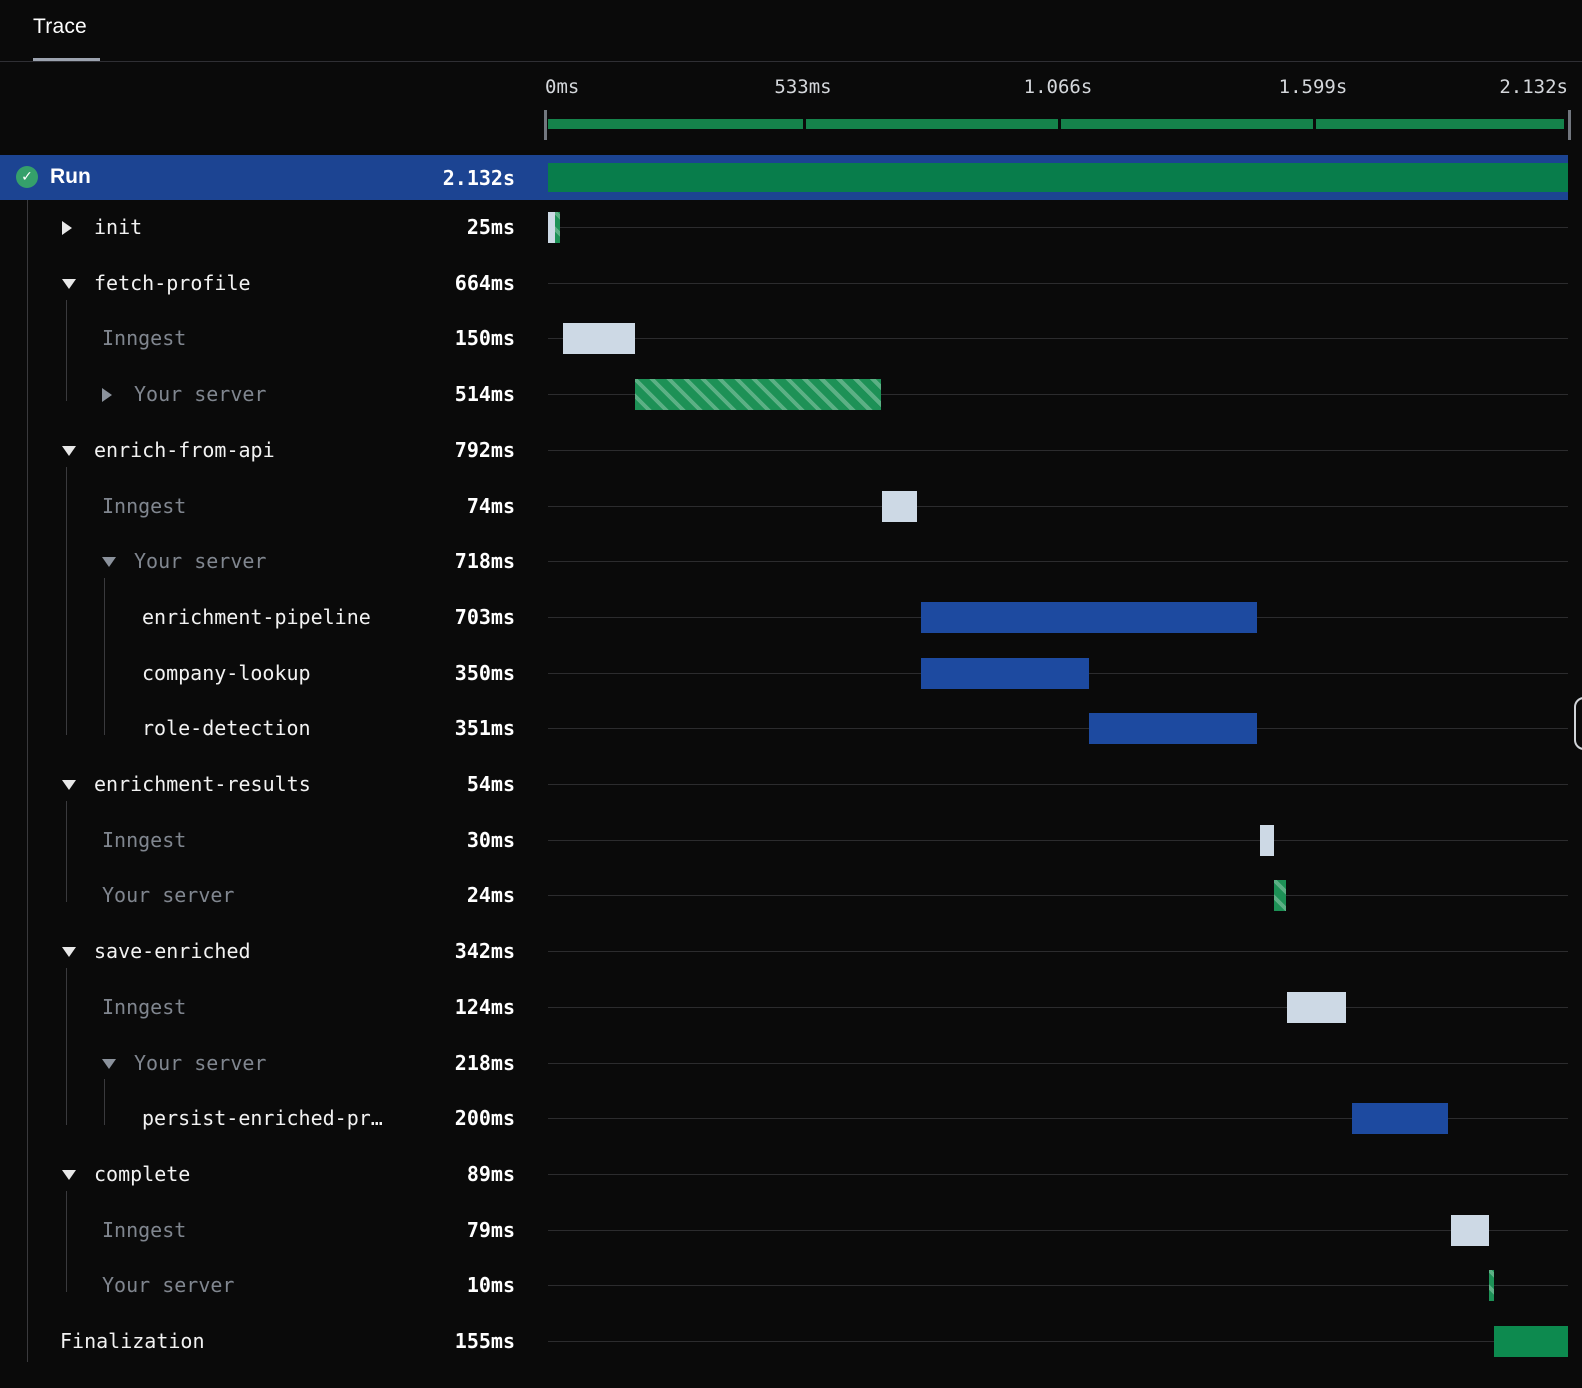  I want to click on span-row-fetch-profile: fetch-profile 664ms, so click(791, 284).